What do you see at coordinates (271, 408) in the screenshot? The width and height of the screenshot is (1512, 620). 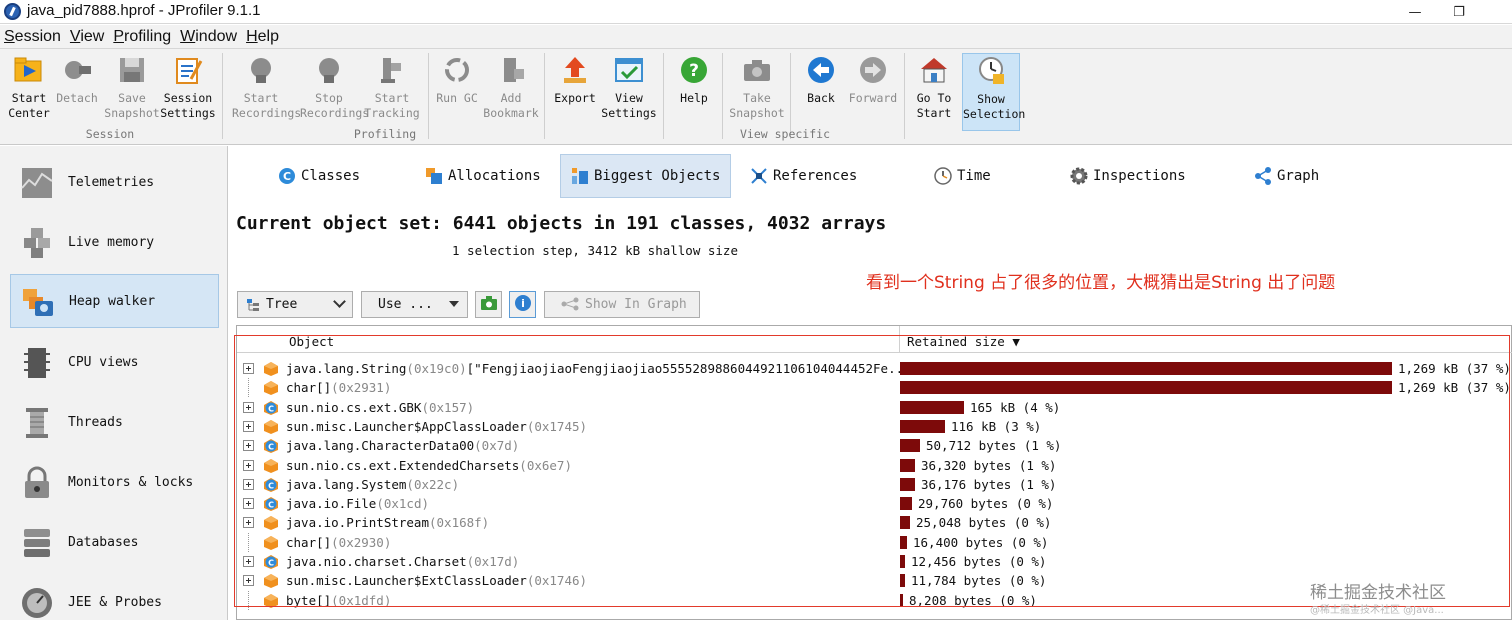 I see `svg-text: C` at bounding box center [271, 408].